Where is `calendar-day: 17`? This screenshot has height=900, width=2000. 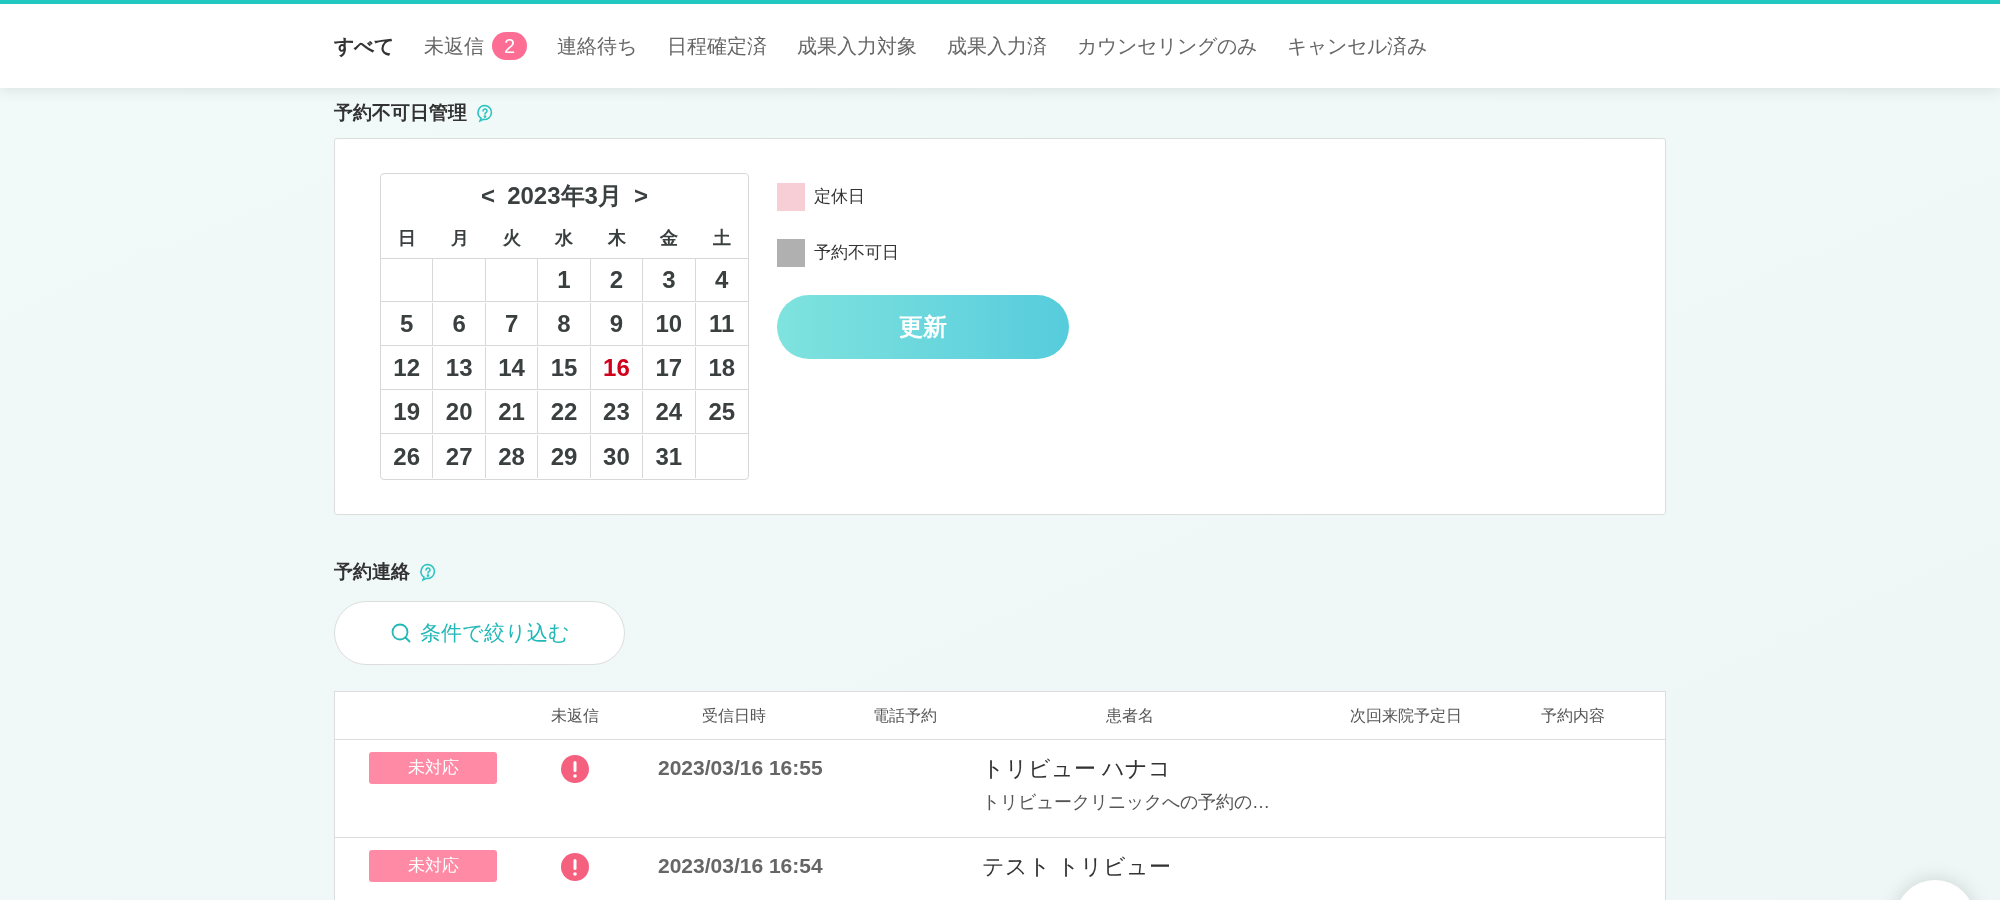 calendar-day: 17 is located at coordinates (669, 368).